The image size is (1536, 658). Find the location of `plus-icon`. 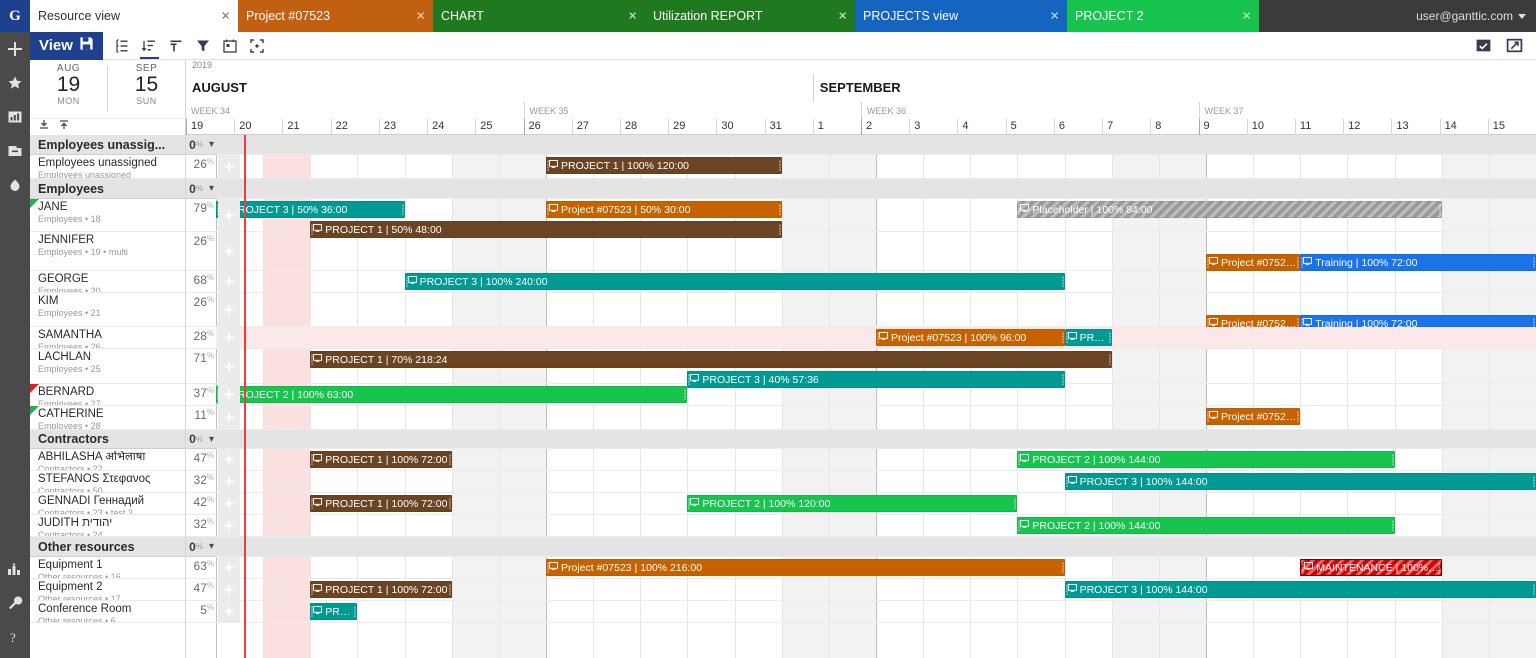

plus-icon is located at coordinates (15, 49).